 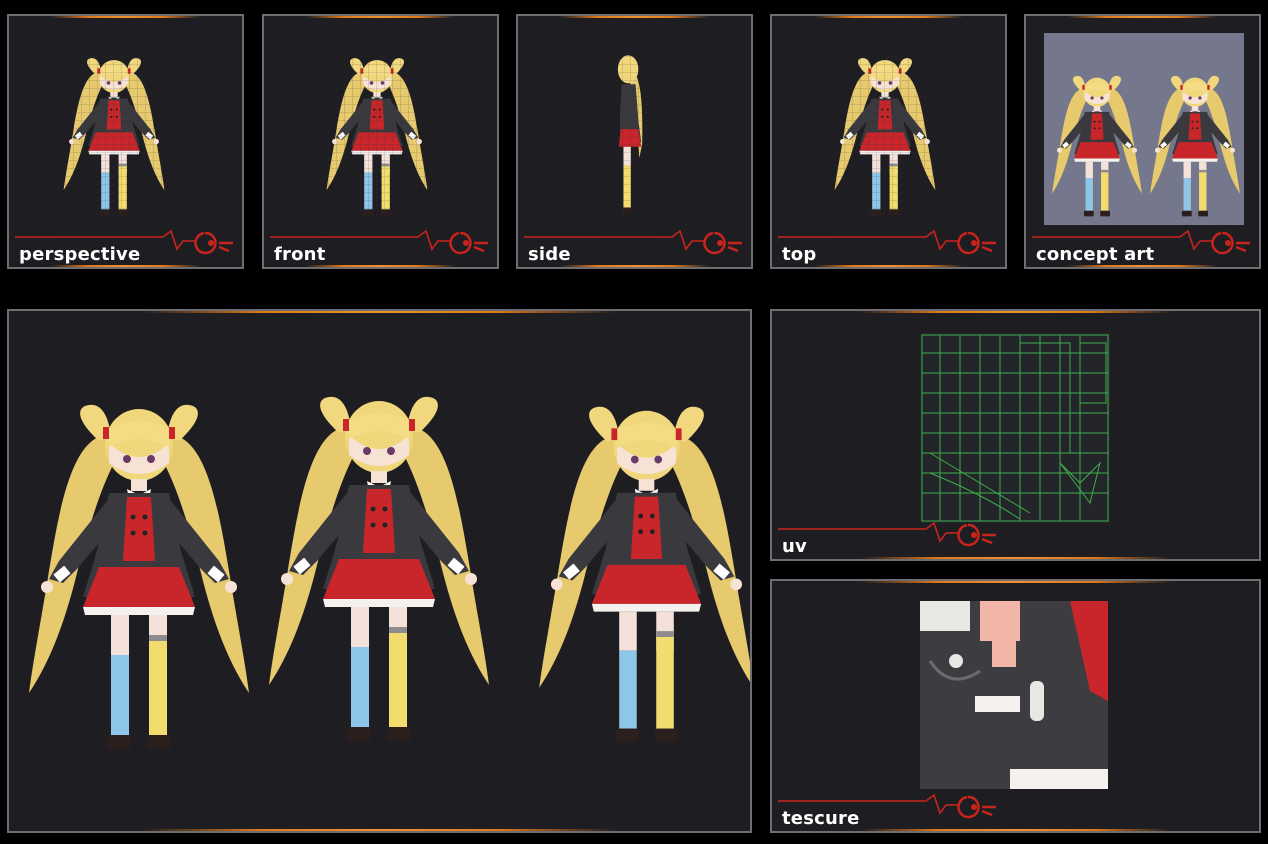 What do you see at coordinates (1014, 695) in the screenshot?
I see `texture-atlas-map` at bounding box center [1014, 695].